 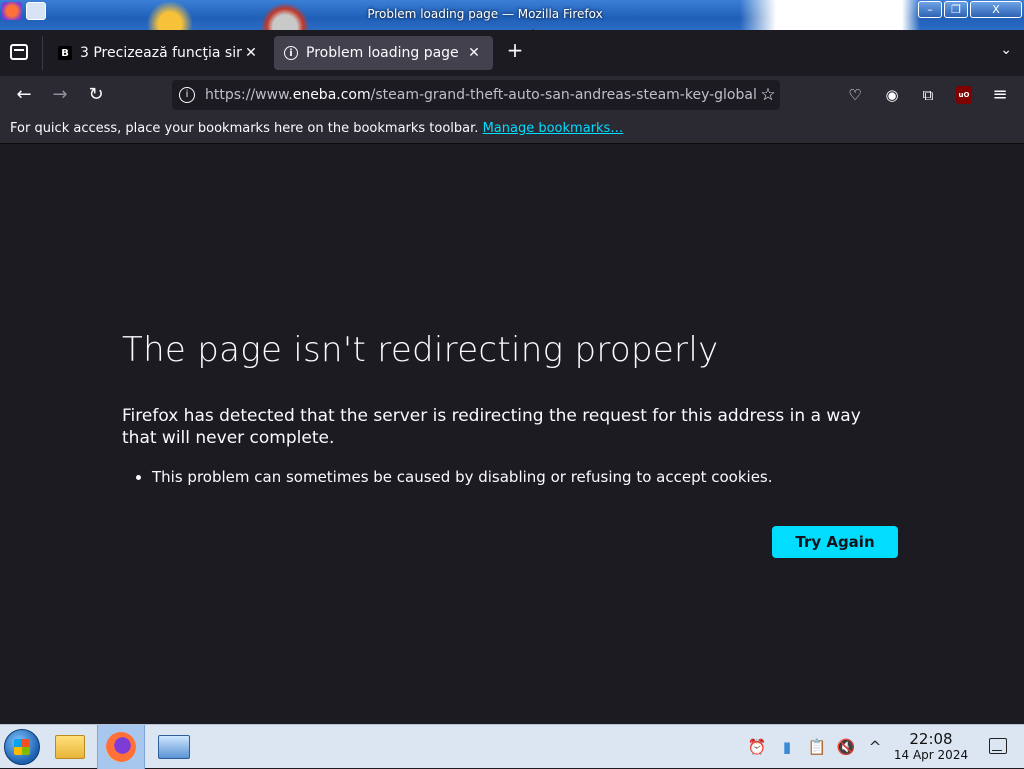 I want to click on new-tab-button: +, so click(x=515, y=50).